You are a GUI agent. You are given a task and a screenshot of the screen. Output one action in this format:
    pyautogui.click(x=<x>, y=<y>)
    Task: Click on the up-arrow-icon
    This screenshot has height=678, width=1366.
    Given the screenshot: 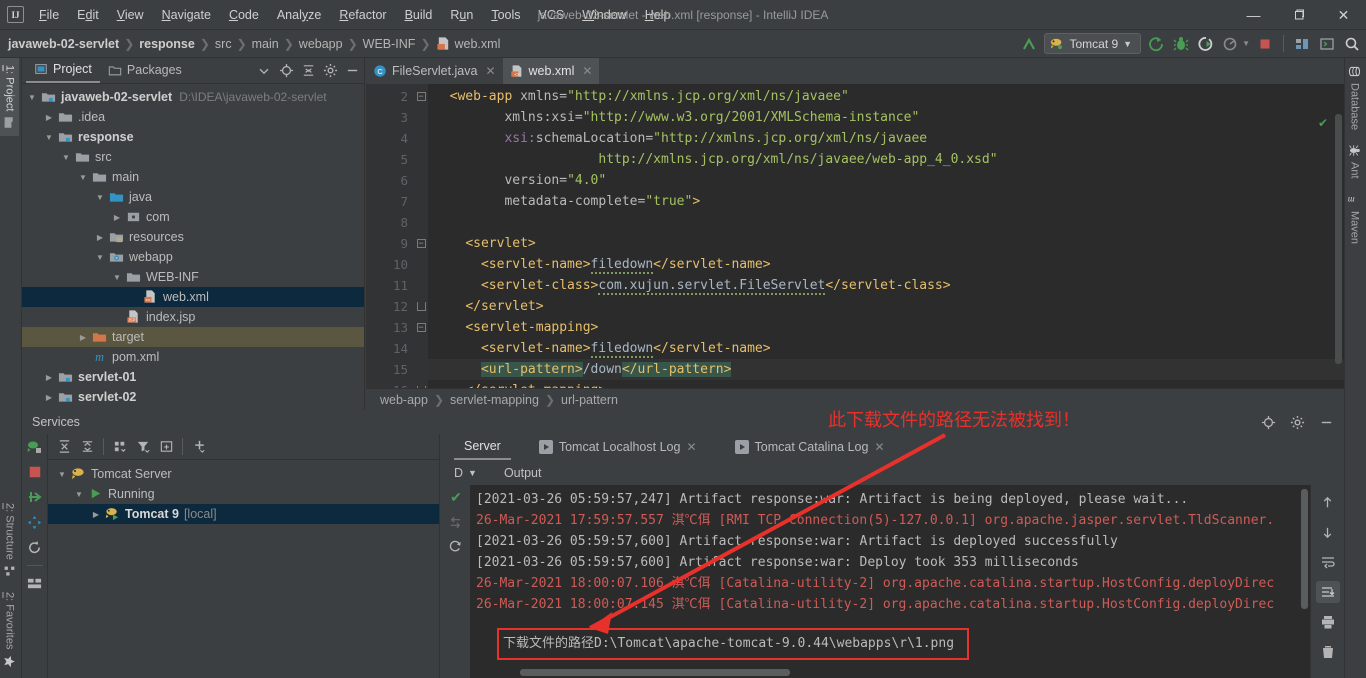 What is the action you would take?
    pyautogui.click(x=1328, y=502)
    